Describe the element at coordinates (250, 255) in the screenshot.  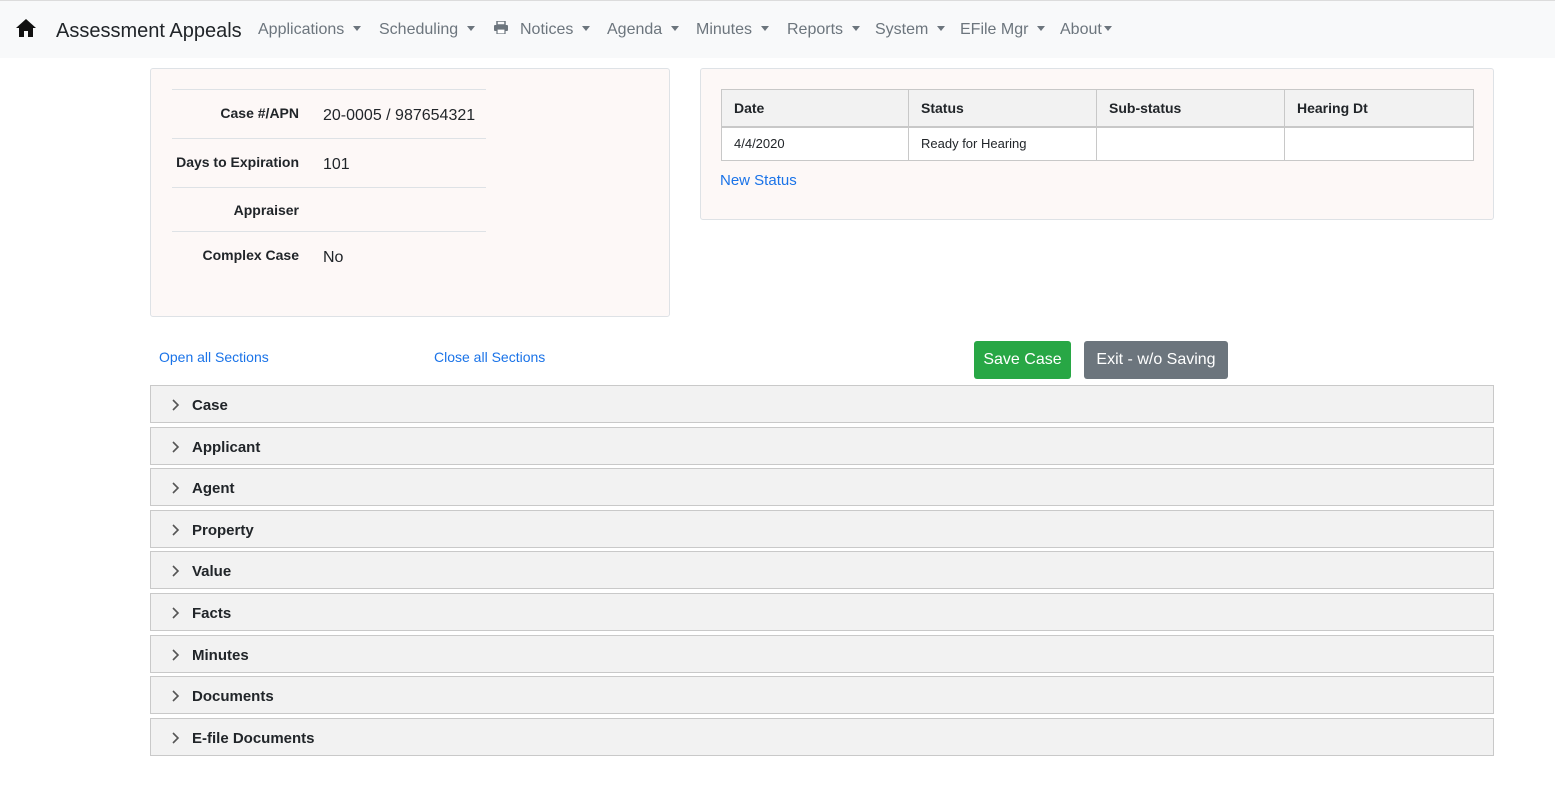
I see `complex-case-label: Complex Case` at that location.